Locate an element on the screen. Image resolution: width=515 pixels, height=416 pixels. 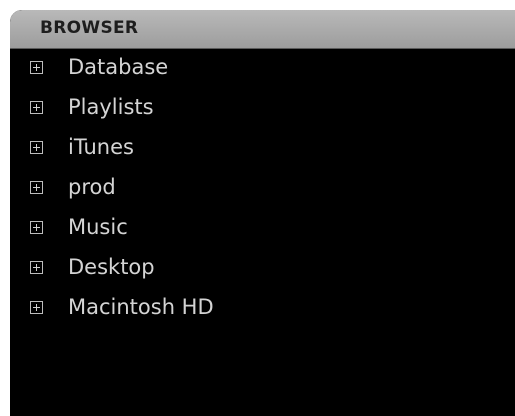
tree-item-database: Database is located at coordinates (262, 68).